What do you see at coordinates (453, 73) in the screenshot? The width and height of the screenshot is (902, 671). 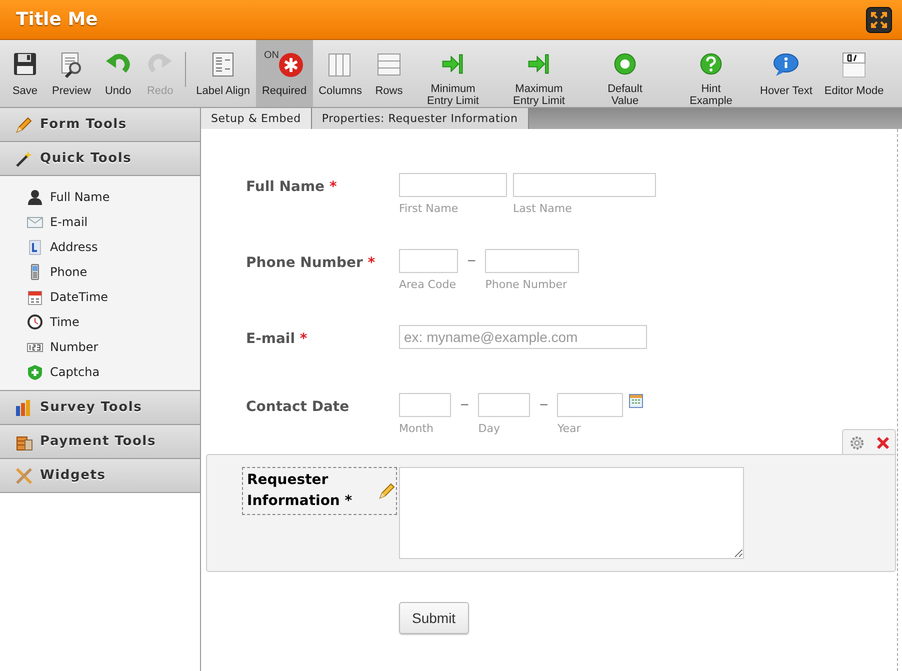 I see `toolbar-button: Minimum Entry Limit` at bounding box center [453, 73].